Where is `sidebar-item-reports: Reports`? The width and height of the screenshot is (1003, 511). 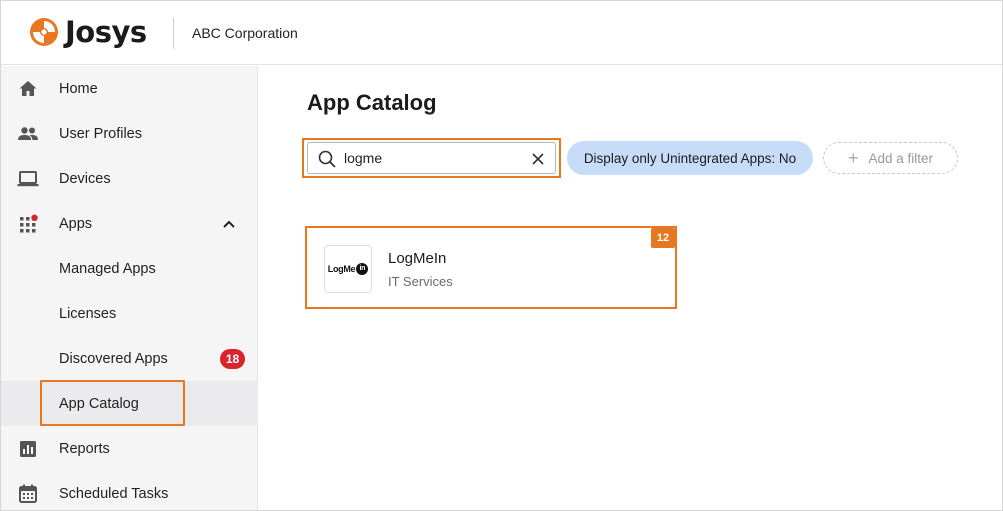
sidebar-item-reports: Reports is located at coordinates (129, 448).